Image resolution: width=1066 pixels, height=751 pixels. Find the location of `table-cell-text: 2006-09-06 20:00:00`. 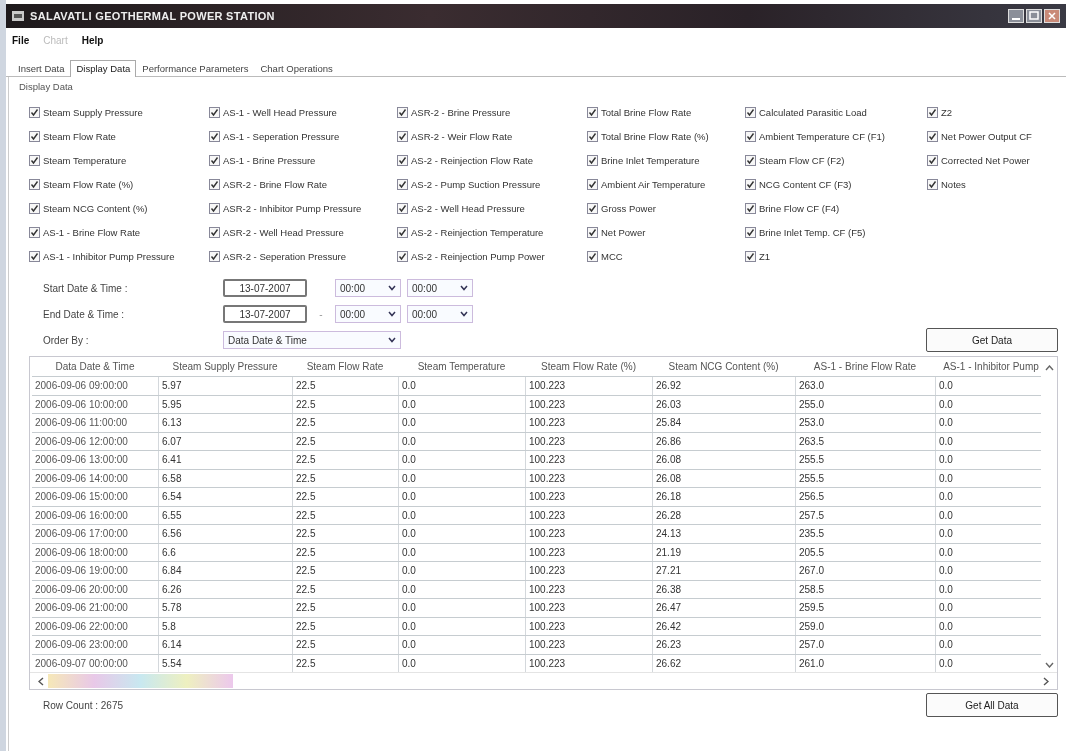

table-cell-text: 2006-09-06 20:00:00 is located at coordinates (81, 589).